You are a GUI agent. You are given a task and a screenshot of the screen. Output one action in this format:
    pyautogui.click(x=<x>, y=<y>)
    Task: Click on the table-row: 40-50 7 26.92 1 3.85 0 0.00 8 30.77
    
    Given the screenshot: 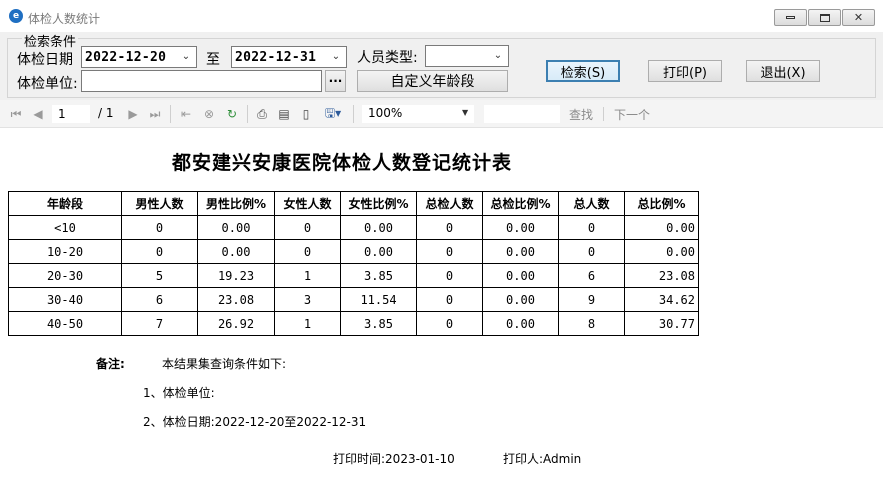 What is the action you would take?
    pyautogui.click(x=353, y=323)
    